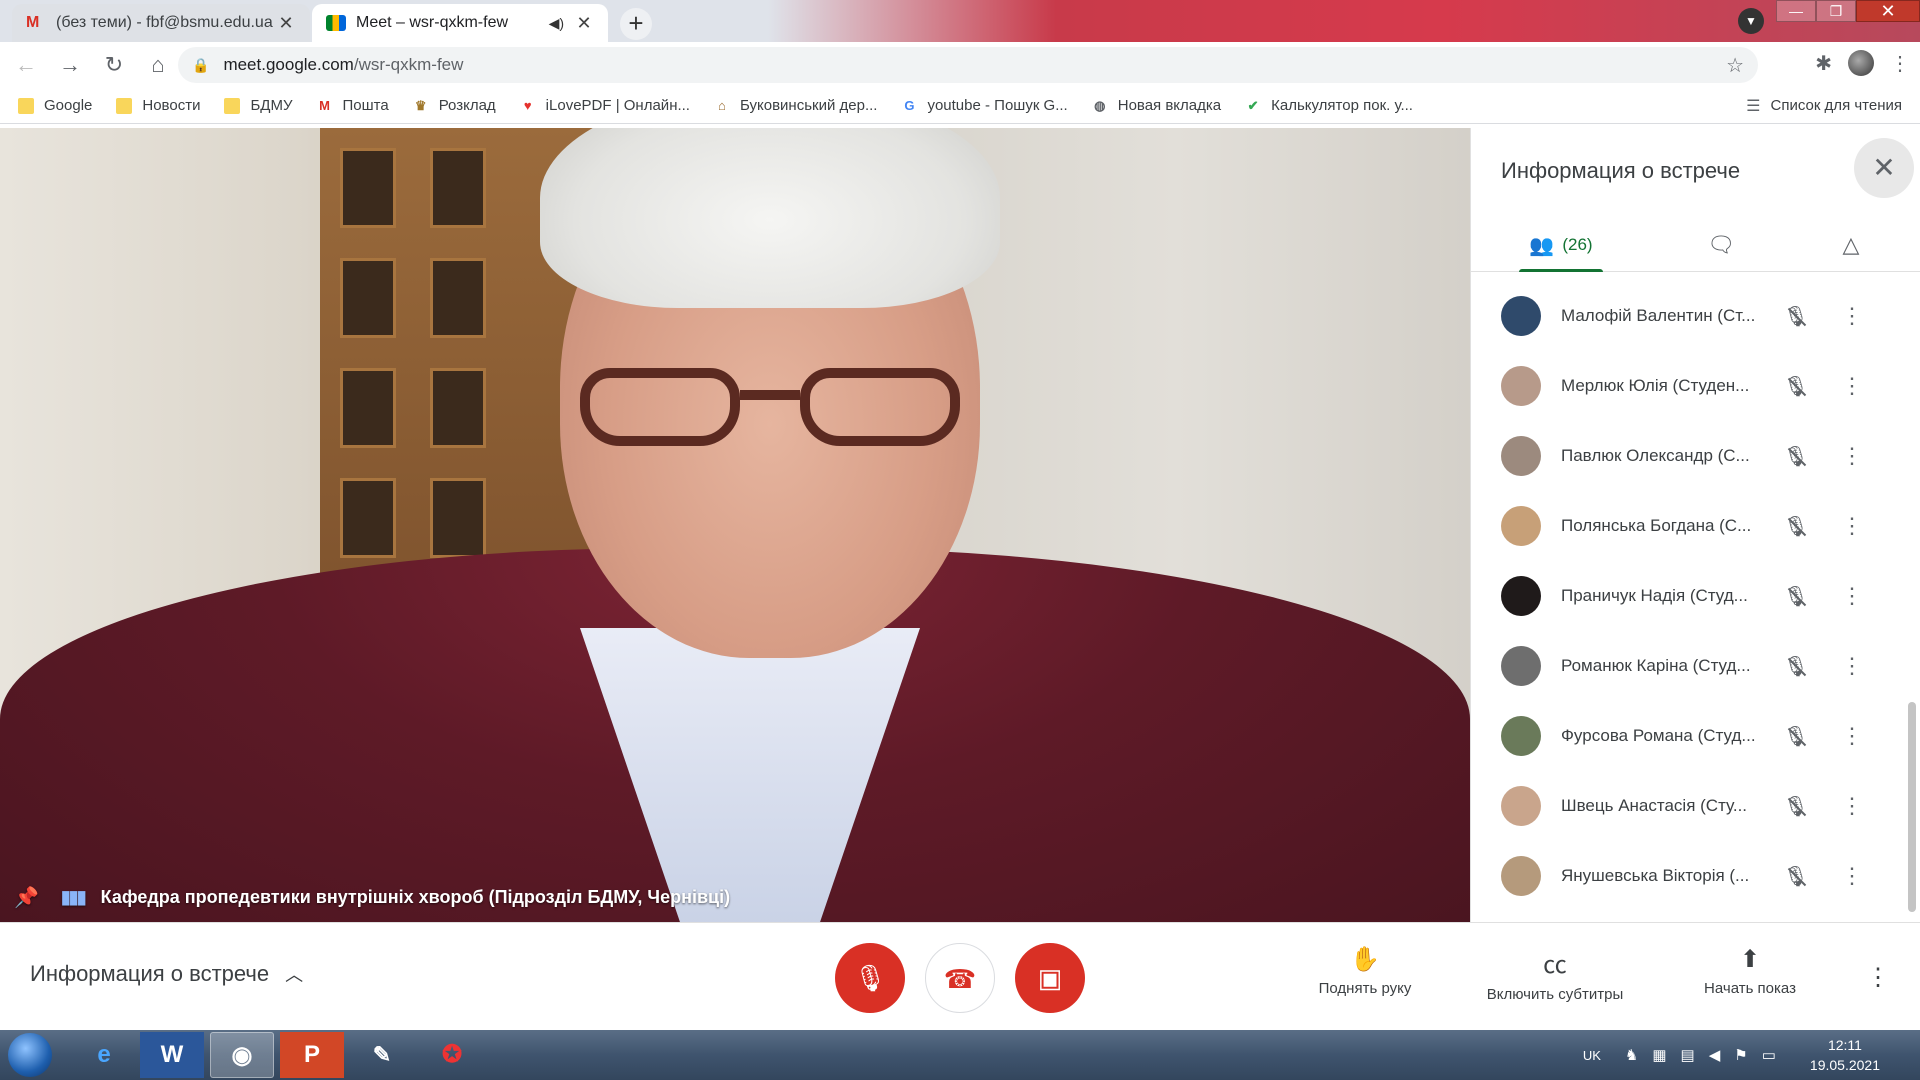 This screenshot has height=1080, width=1920. I want to click on mic-toggle-button: 🎙, so click(870, 978).